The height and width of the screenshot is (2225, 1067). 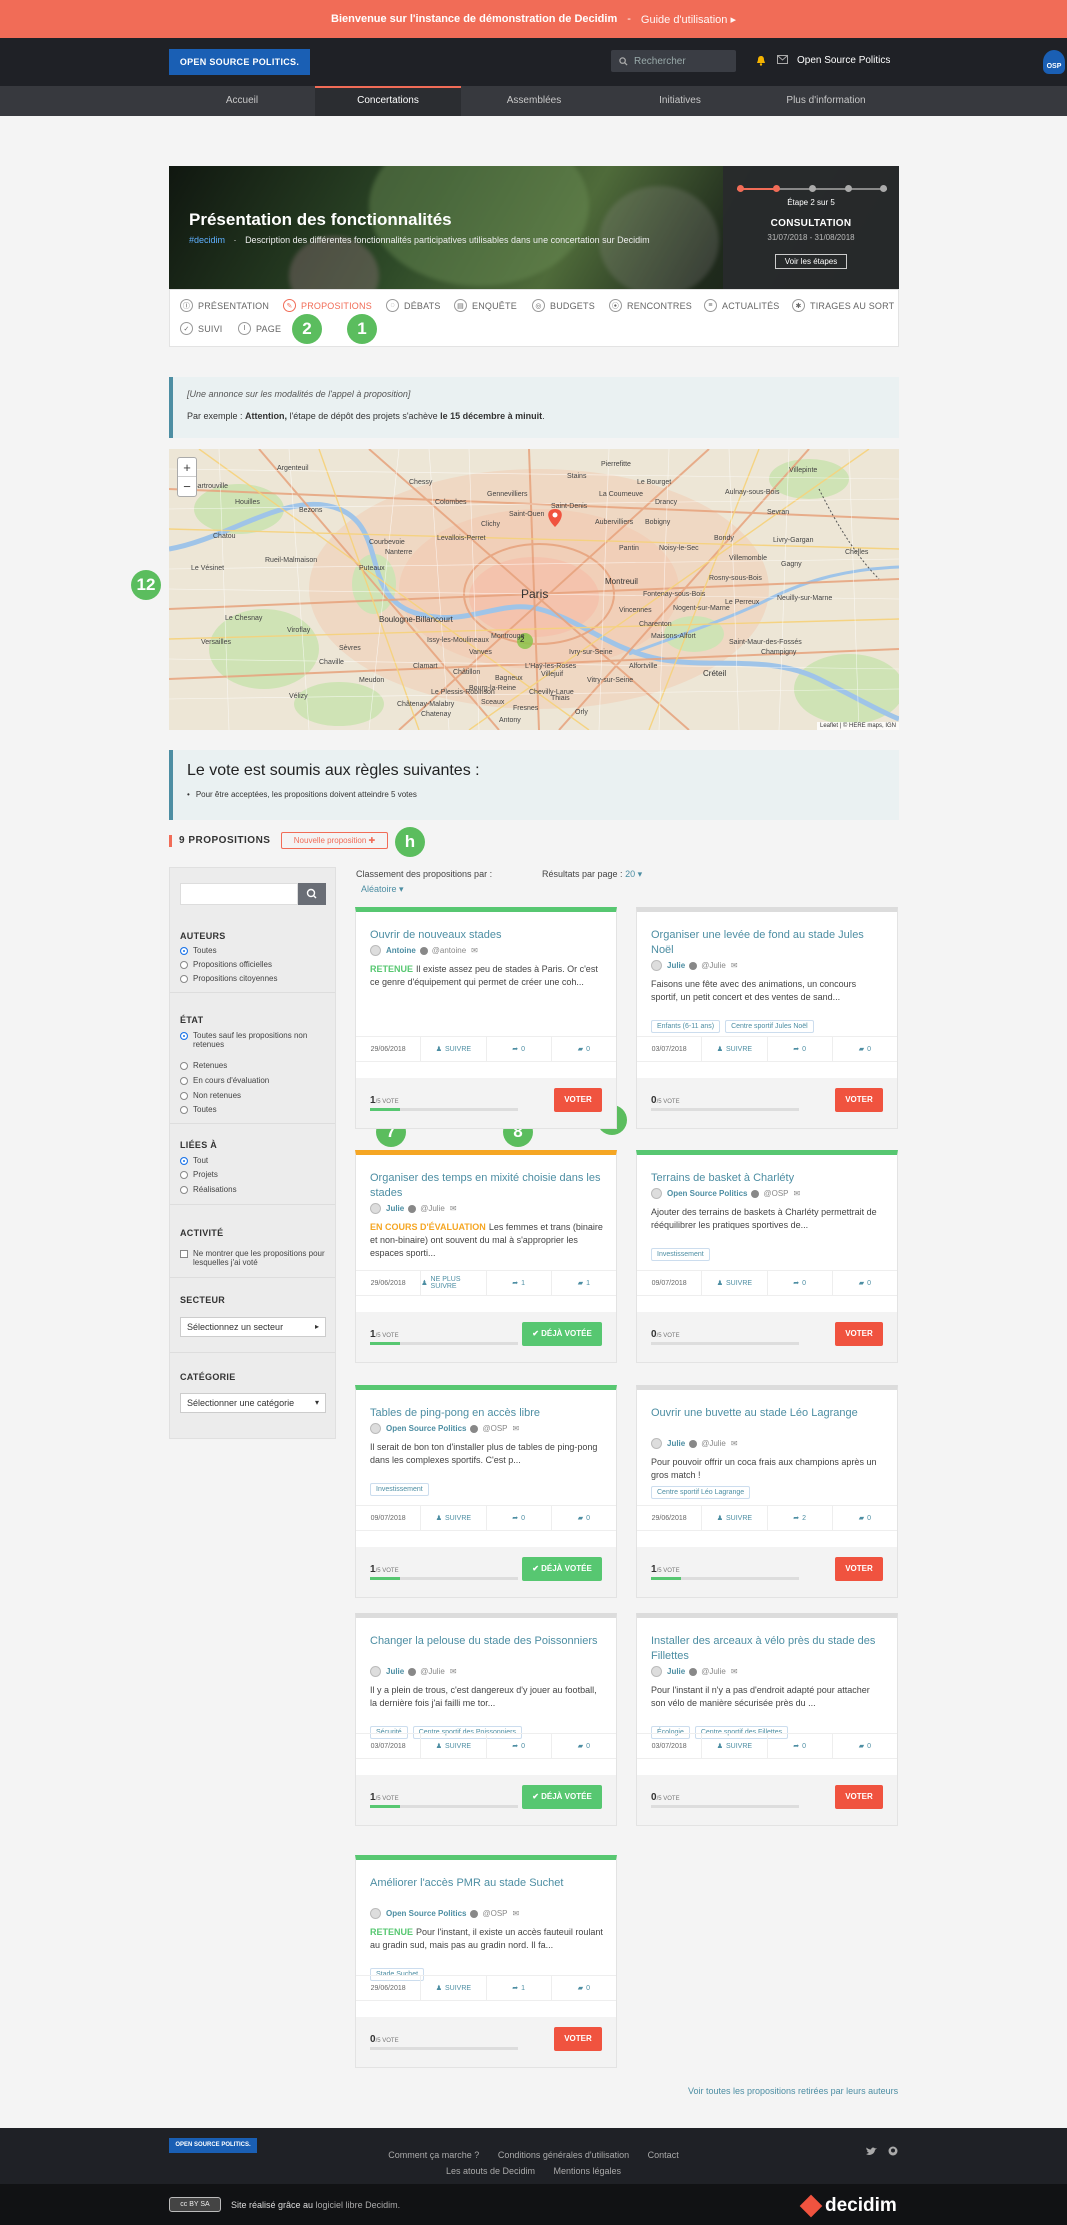 I want to click on search-input: Rechercher, so click(x=673, y=61).